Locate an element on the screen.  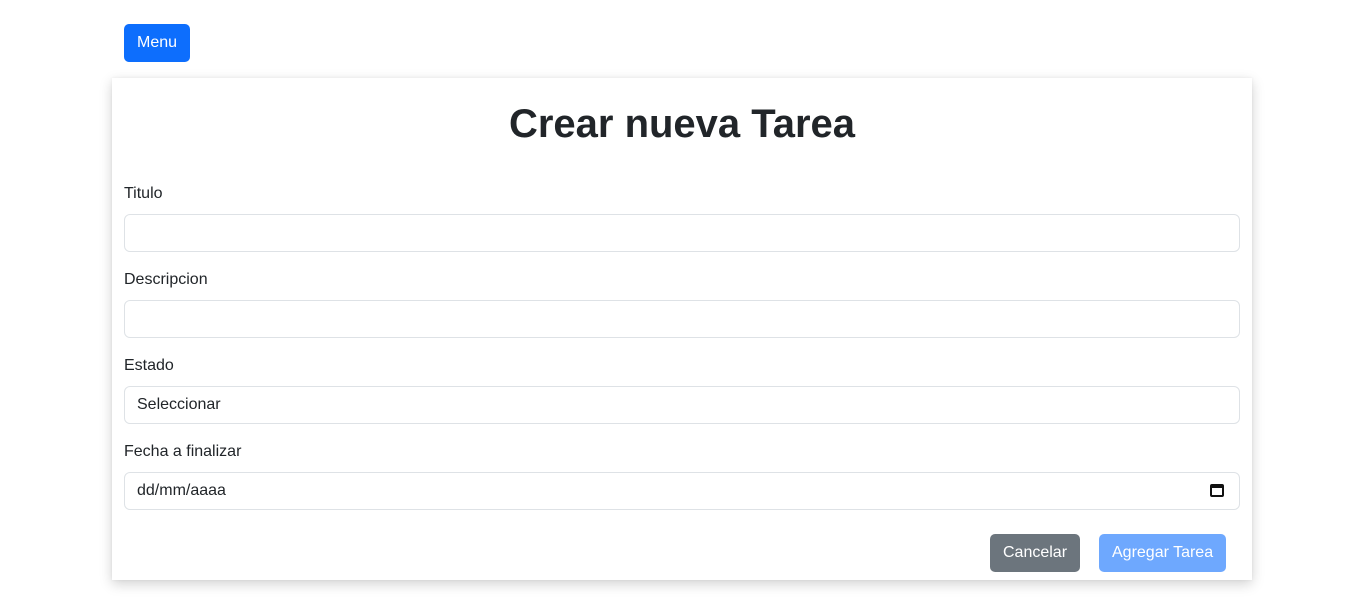
fecha-placeholder: dd/mm/aaaa is located at coordinates (181, 490).